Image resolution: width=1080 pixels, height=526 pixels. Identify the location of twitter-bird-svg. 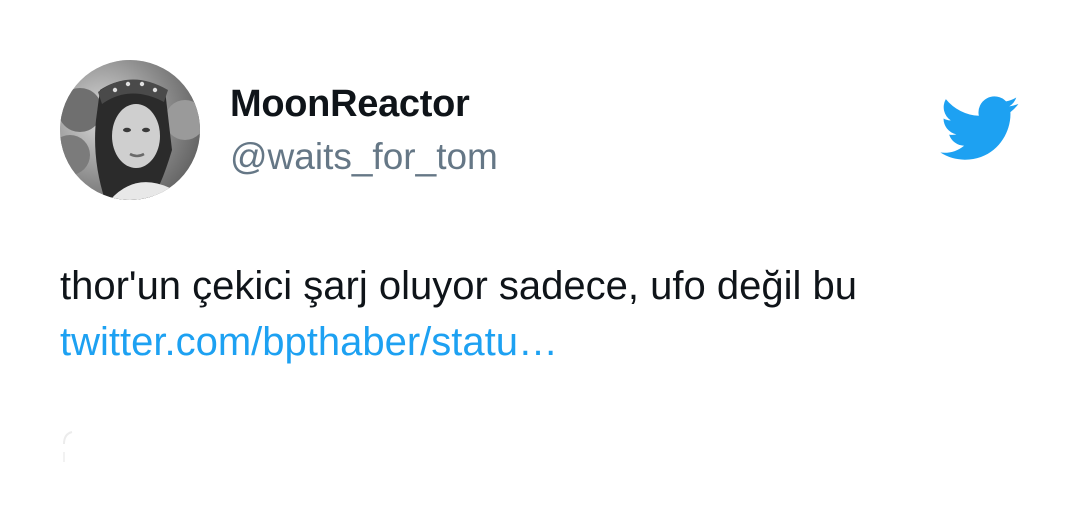
(979, 128).